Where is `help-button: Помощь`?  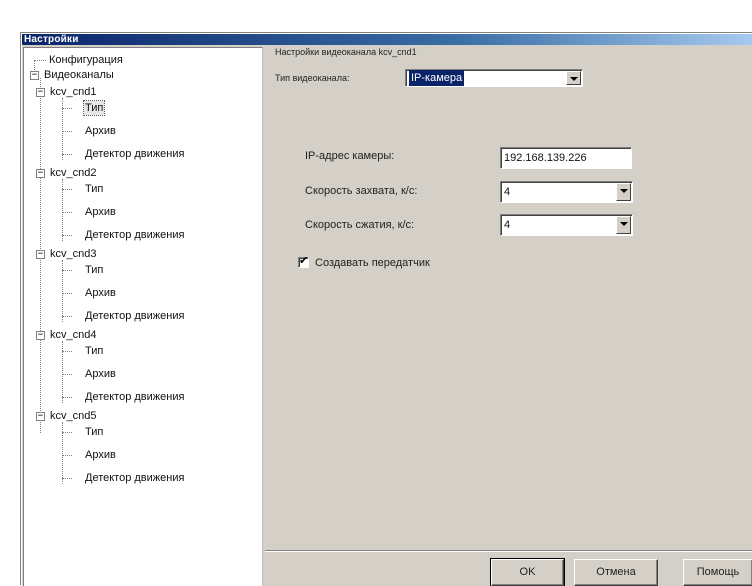
help-button: Помощь is located at coordinates (717, 572).